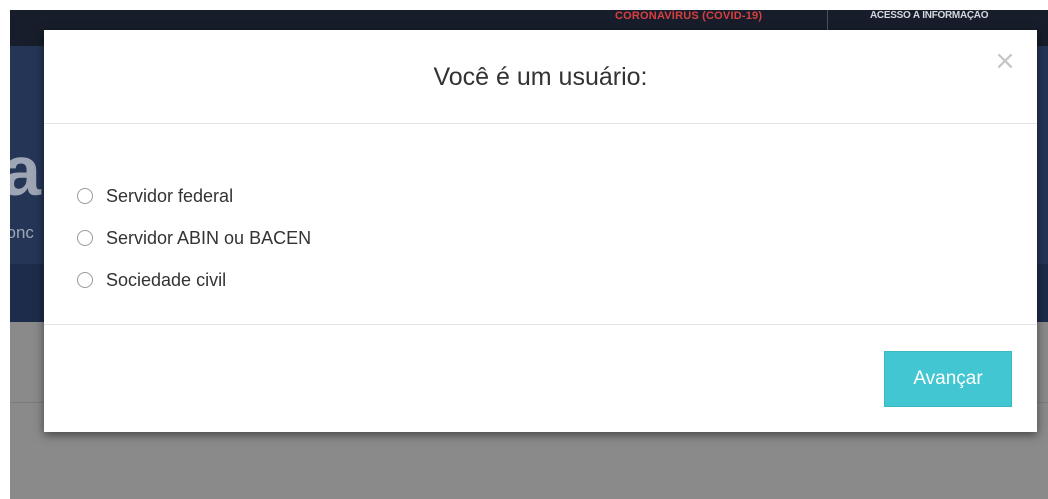  I want to click on option-sociedade-civil: Sociedade civil, so click(151, 280).